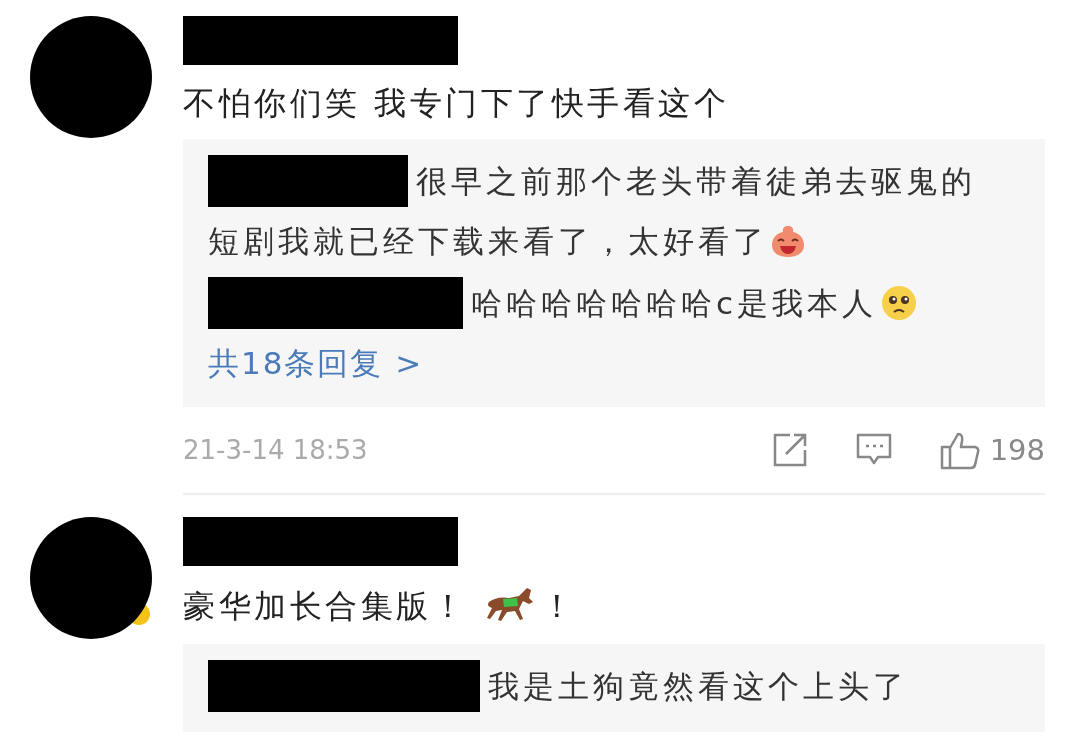  What do you see at coordinates (488, 241) in the screenshot?
I see `comment-text: 短剧我就已经下载来看了，太好看了` at bounding box center [488, 241].